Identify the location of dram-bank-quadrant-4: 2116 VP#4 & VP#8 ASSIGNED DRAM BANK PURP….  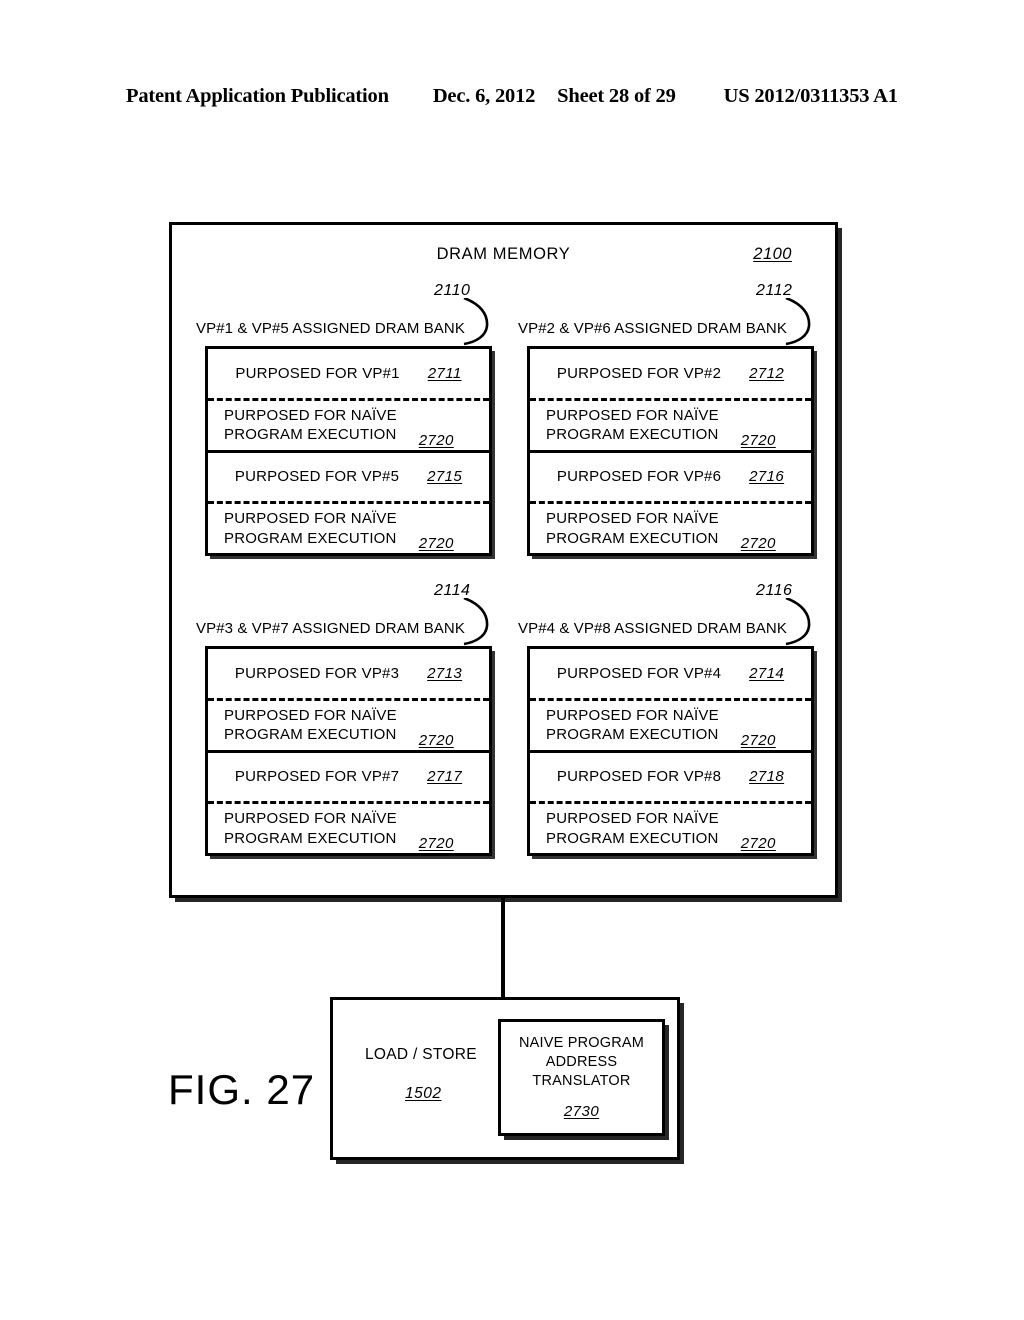
(659, 723).